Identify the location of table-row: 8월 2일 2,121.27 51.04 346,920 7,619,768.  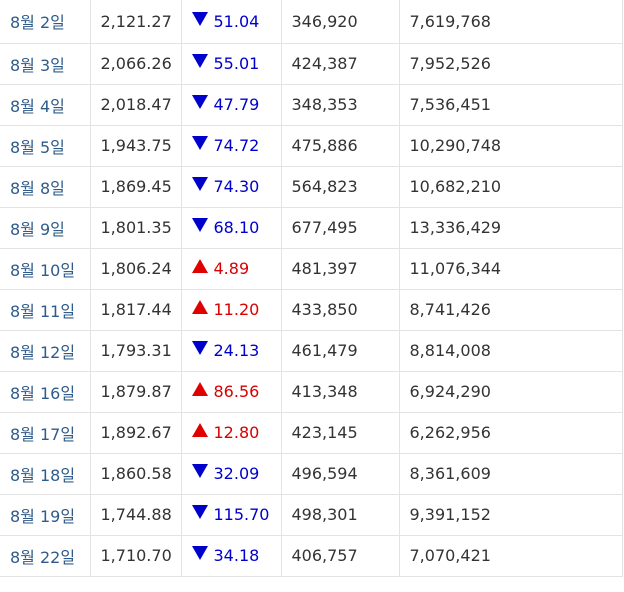
(311, 22).